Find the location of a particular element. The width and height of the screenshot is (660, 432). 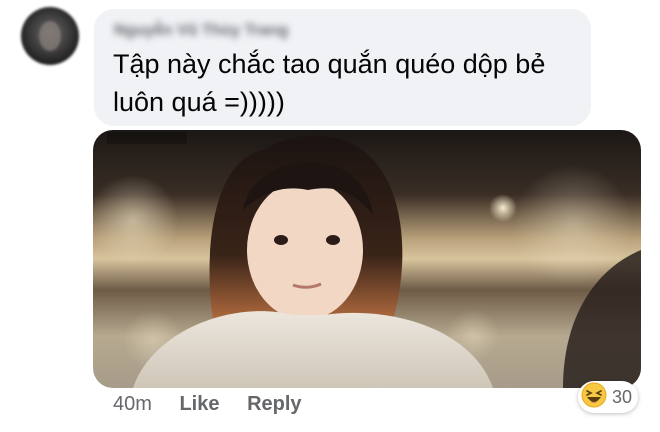

reaction-summary: 30 is located at coordinates (608, 397).